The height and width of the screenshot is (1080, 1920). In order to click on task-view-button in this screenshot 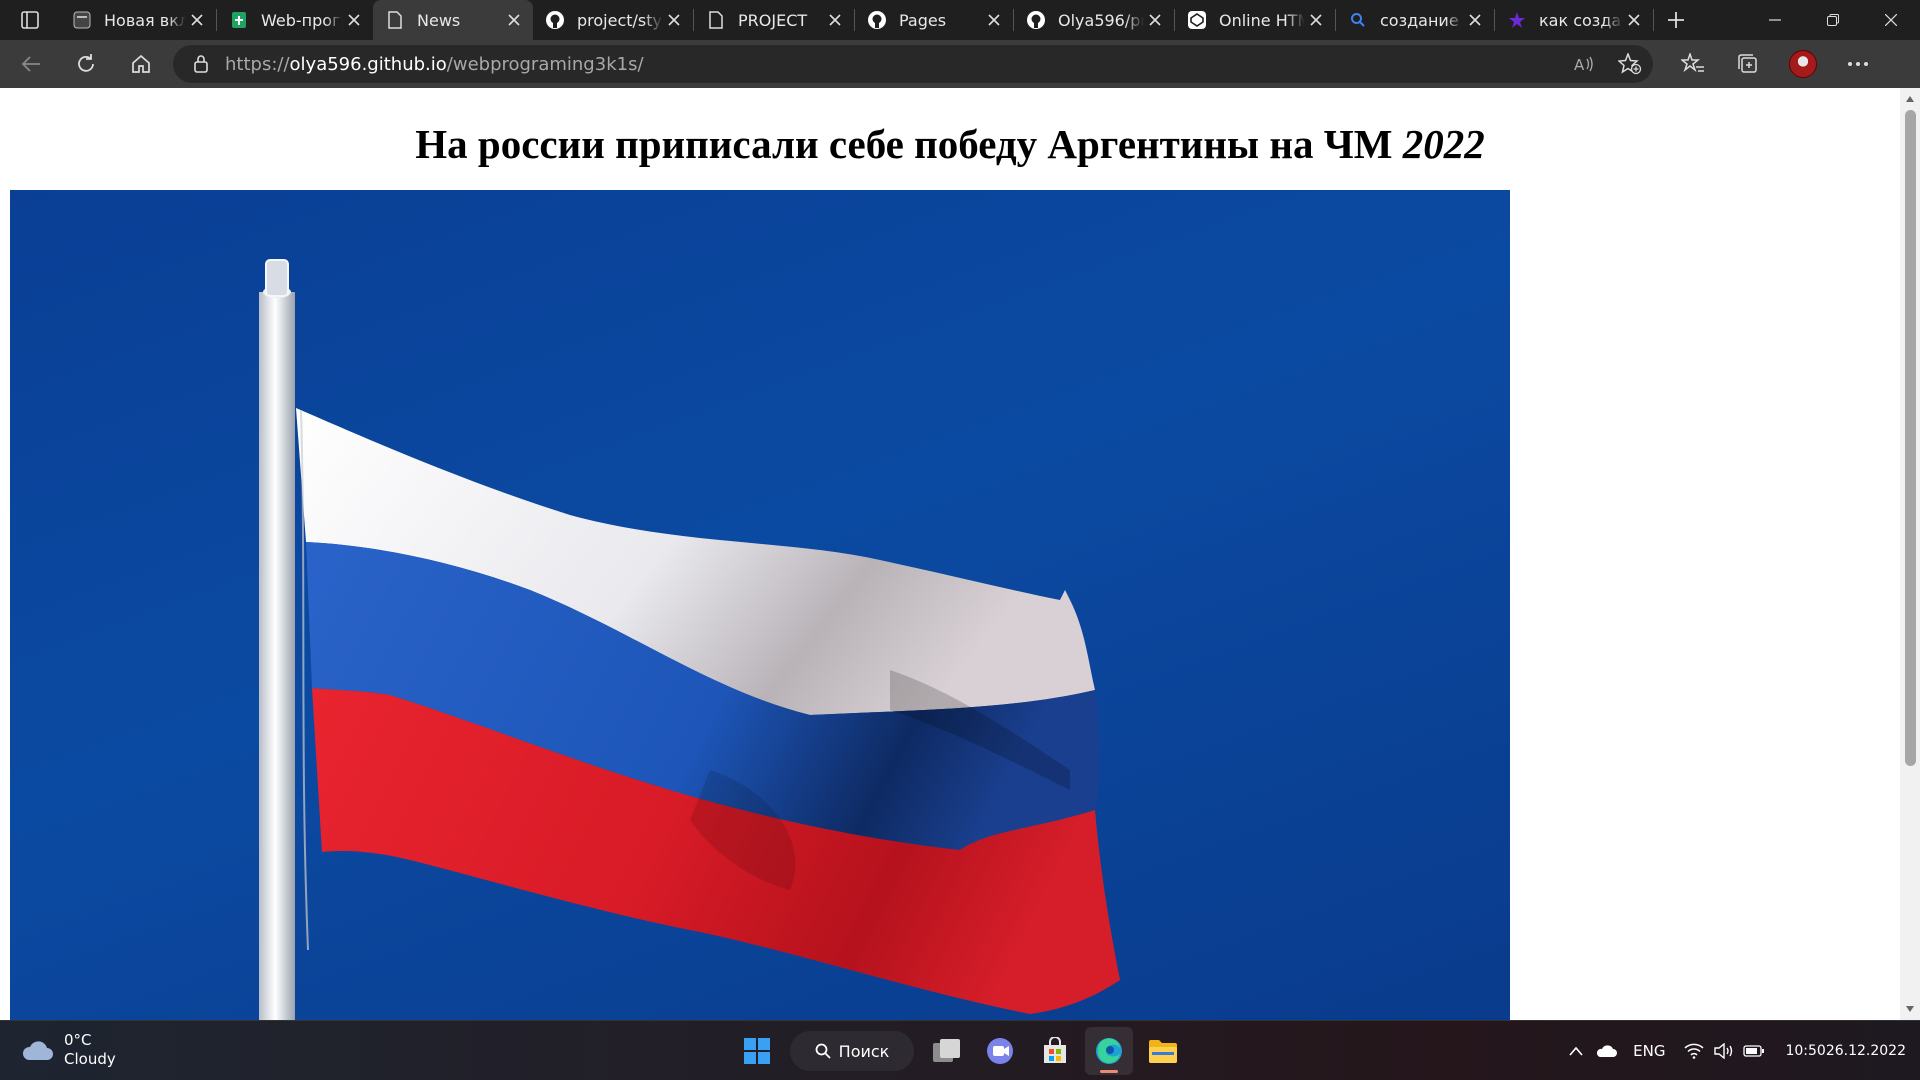, I will do `click(947, 1051)`.